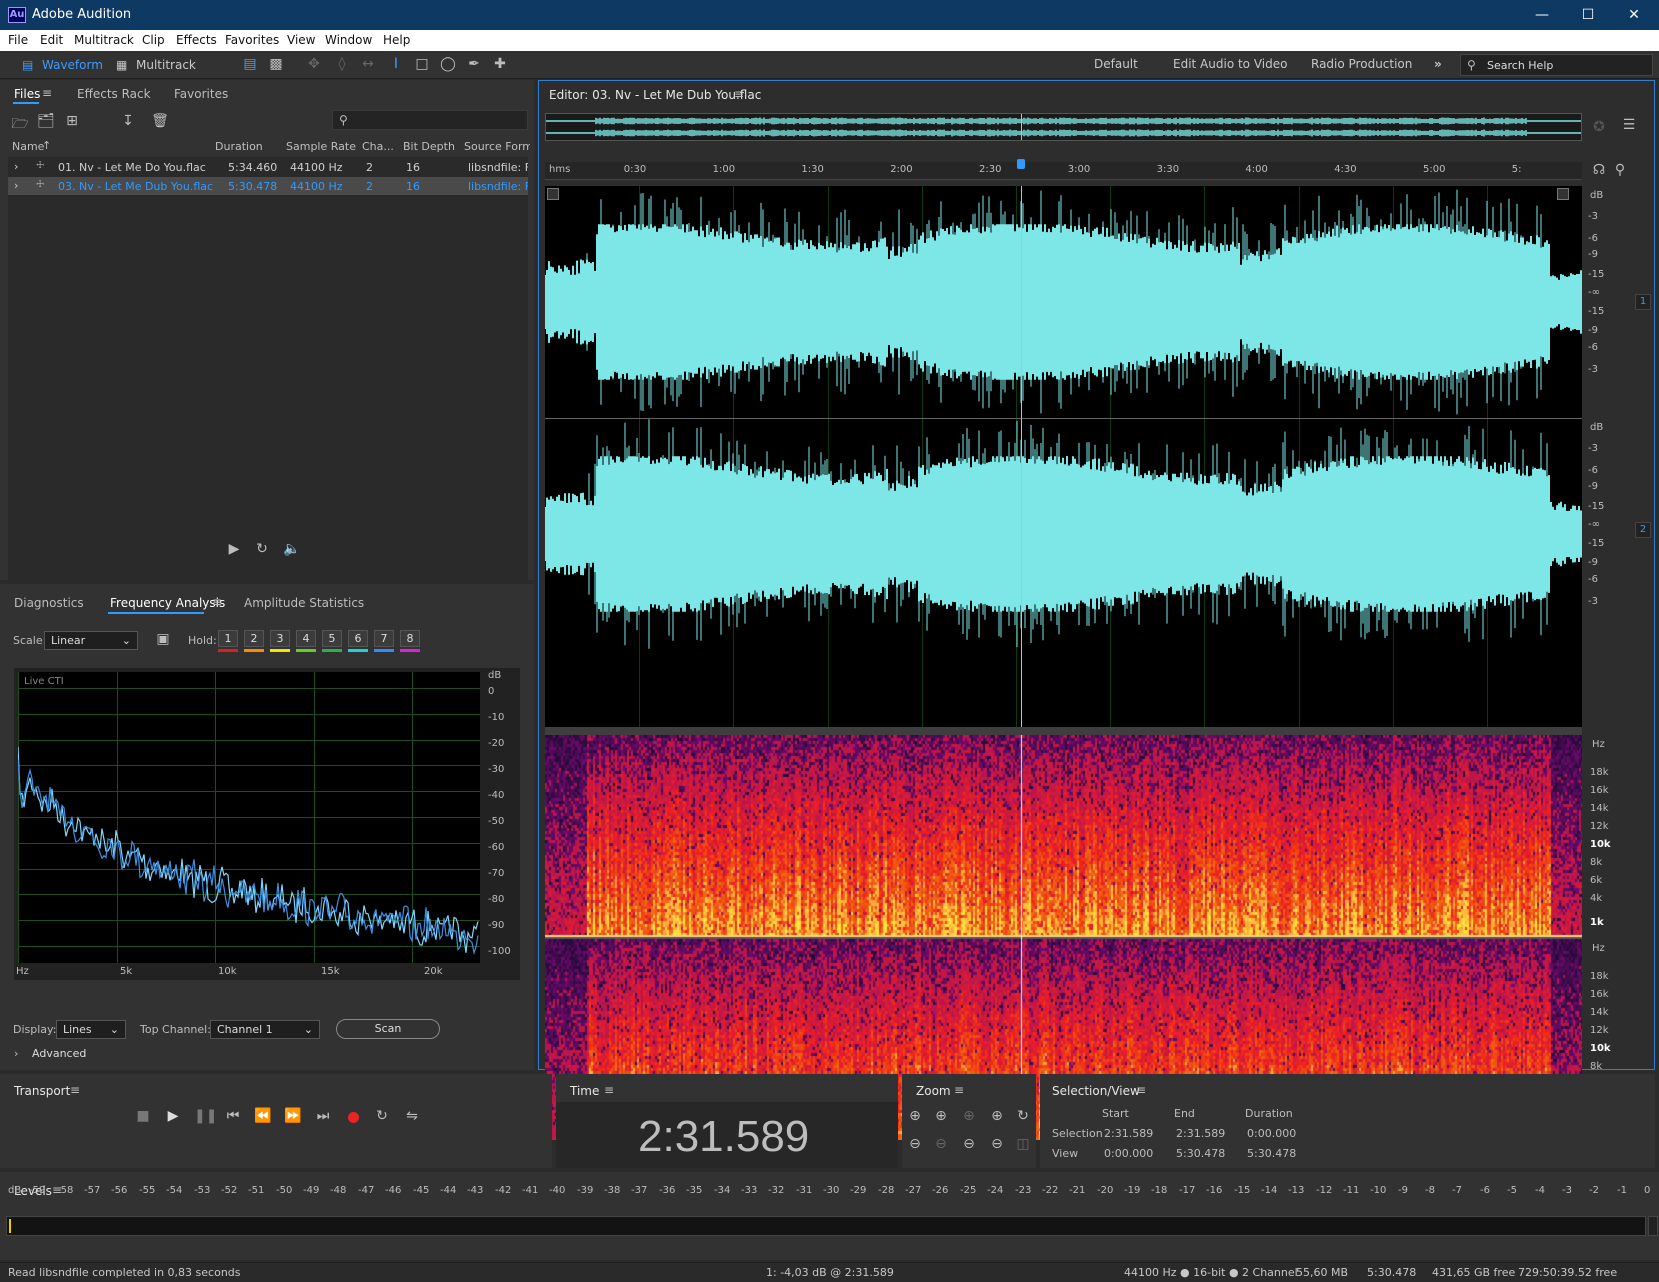 The image size is (1659, 1282). What do you see at coordinates (388, 1029) in the screenshot?
I see `scan-button: Scan` at bounding box center [388, 1029].